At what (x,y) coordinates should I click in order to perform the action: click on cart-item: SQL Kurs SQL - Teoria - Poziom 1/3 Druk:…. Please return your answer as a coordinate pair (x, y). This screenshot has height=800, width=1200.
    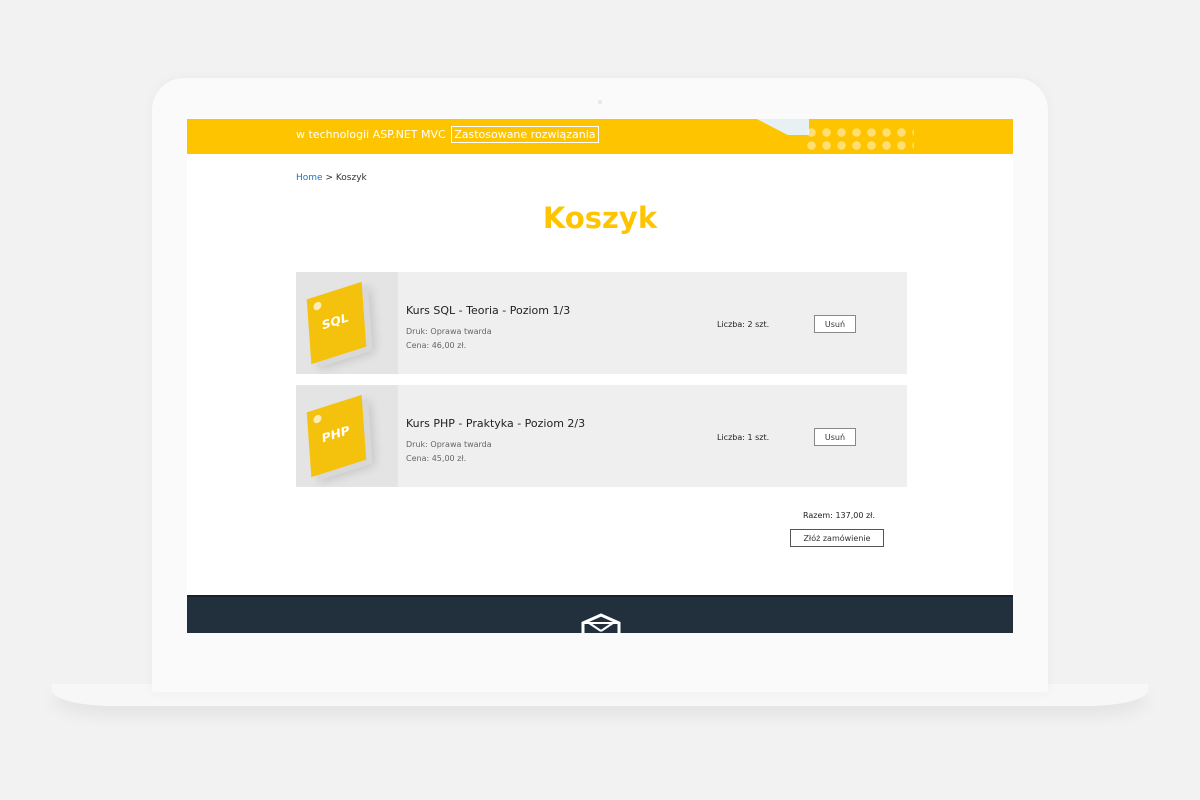
    Looking at the image, I should click on (601, 323).